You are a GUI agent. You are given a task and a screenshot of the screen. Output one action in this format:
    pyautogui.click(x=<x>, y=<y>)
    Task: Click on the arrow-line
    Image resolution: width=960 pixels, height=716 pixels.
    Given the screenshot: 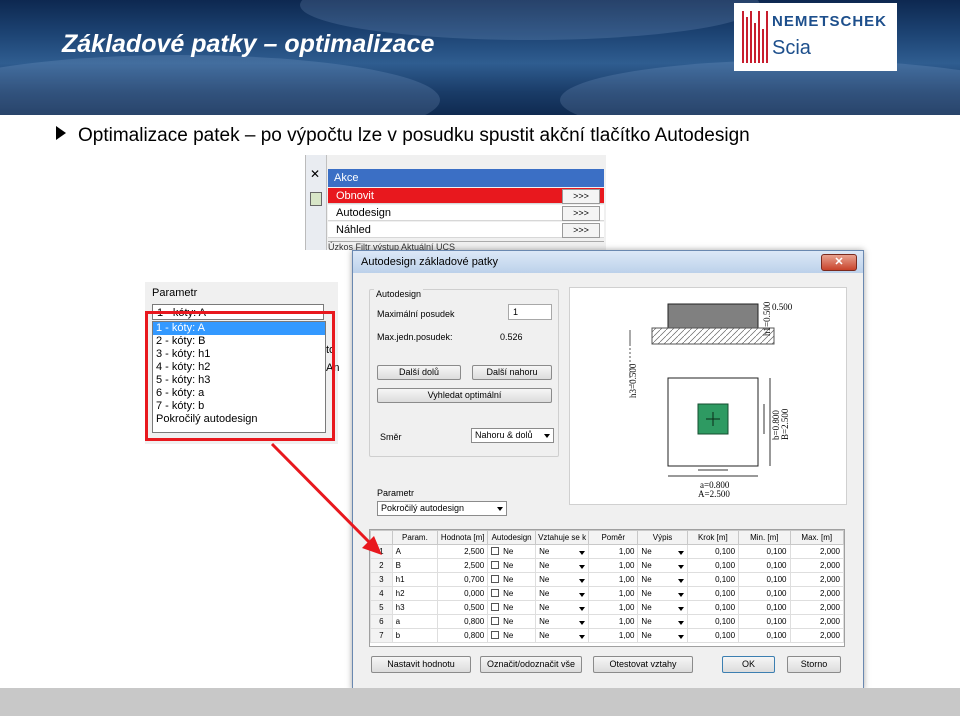 What is the action you would take?
    pyautogui.click(x=322, y=494)
    